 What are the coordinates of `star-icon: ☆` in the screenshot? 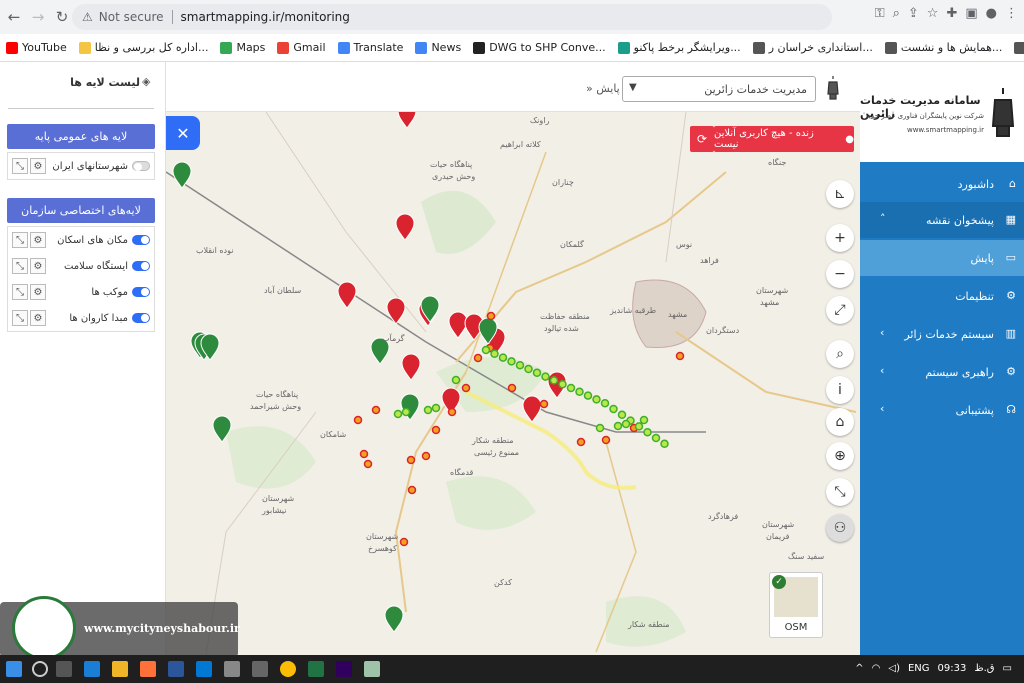 It's located at (933, 13).